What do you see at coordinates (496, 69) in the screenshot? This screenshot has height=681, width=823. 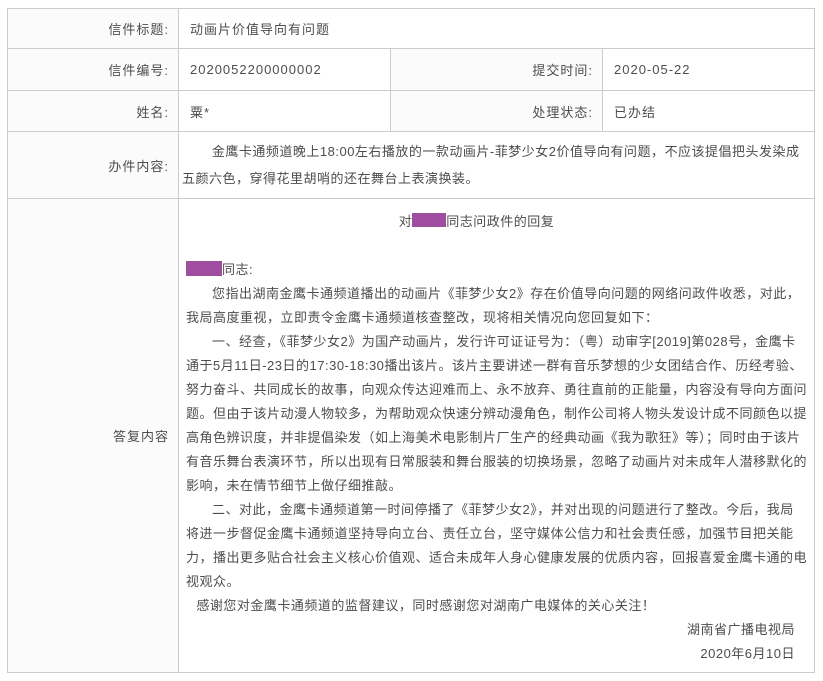 I see `submit-time-label: 提交时间:` at bounding box center [496, 69].